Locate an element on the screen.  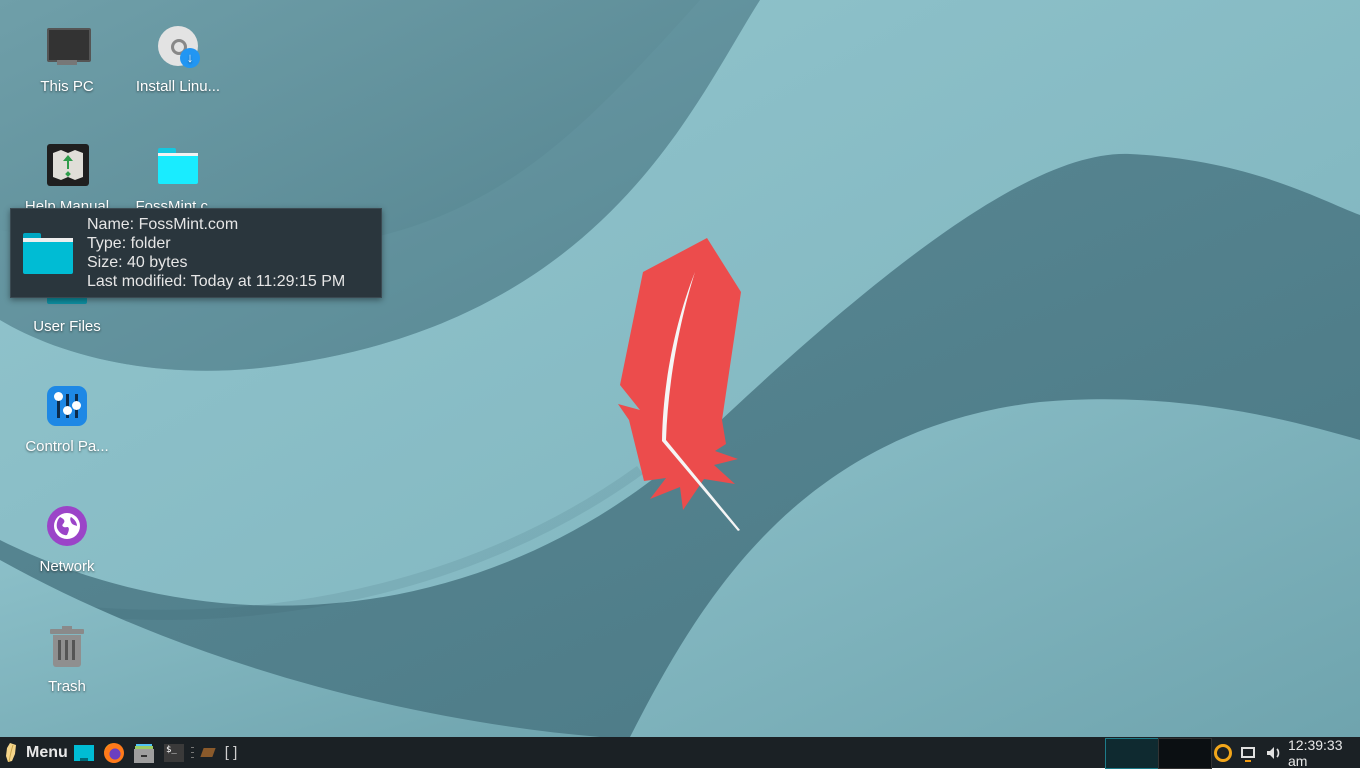
display-tray is located at coordinates (1248, 752).